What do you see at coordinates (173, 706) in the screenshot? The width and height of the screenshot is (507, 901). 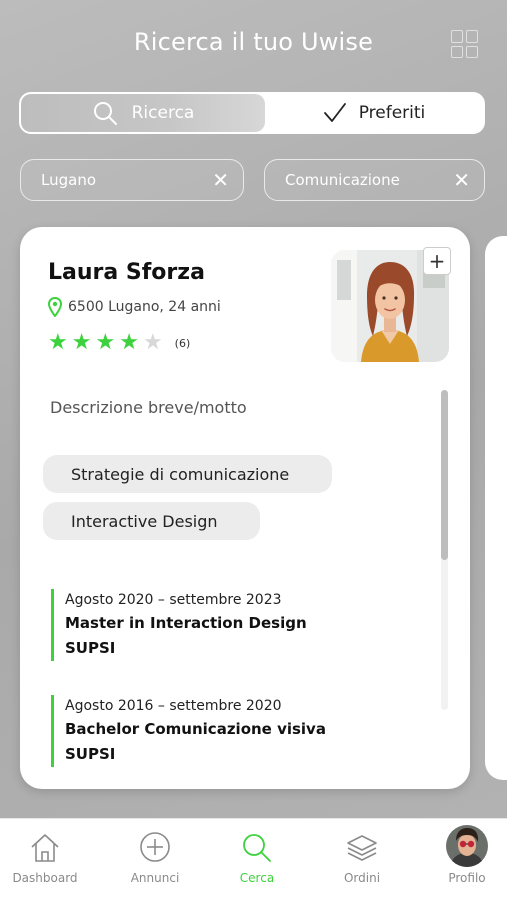 I see `education-date: Agosto 2016 – settembre 2020` at bounding box center [173, 706].